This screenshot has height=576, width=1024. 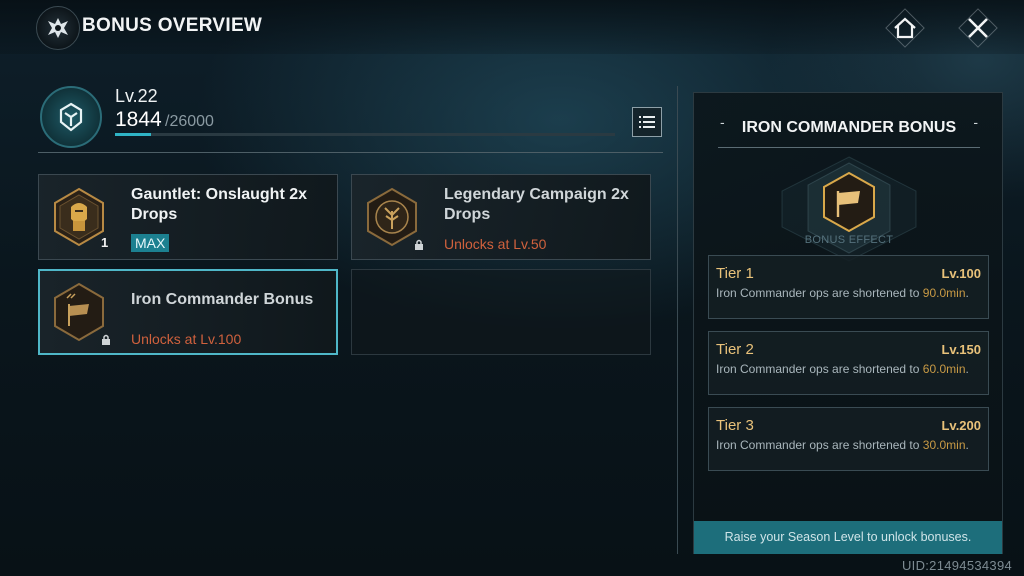 What do you see at coordinates (219, 204) in the screenshot?
I see `bonus-title: Gauntlet: Onslaught 2x Drops` at bounding box center [219, 204].